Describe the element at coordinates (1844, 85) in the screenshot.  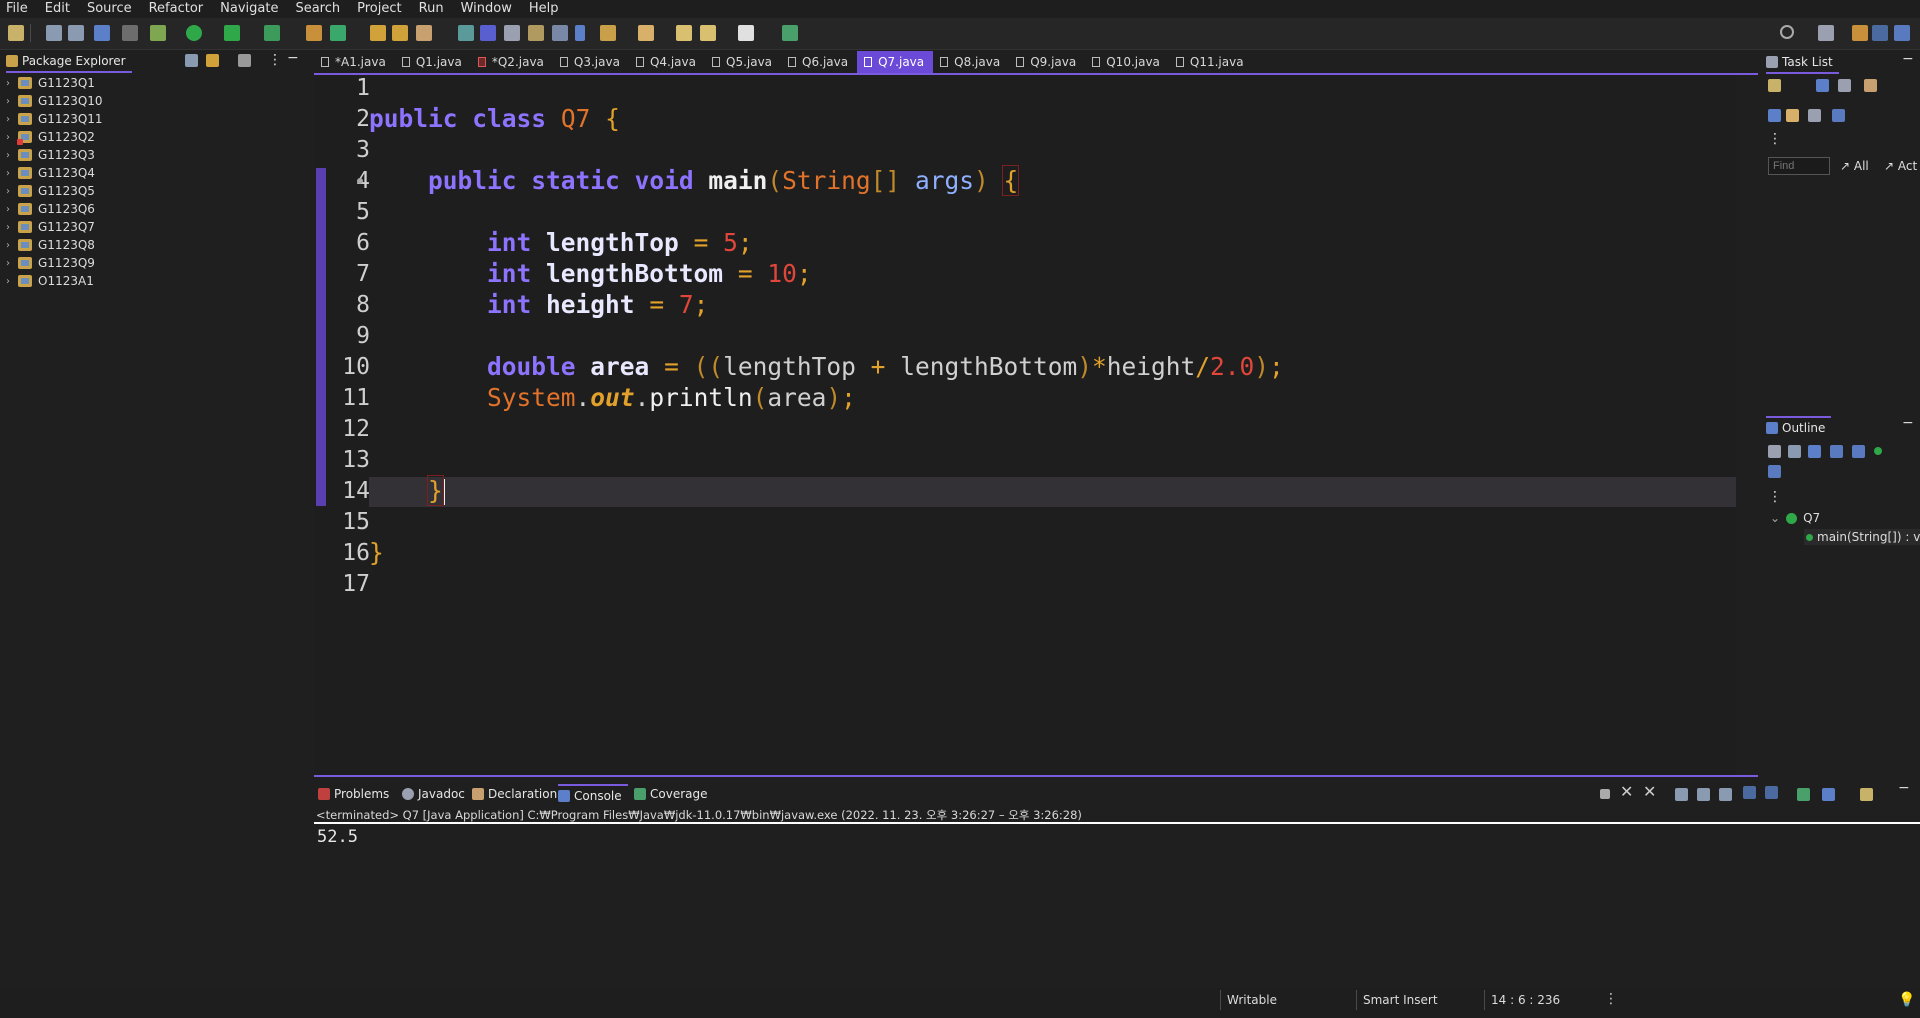
I see `schedule-icon` at that location.